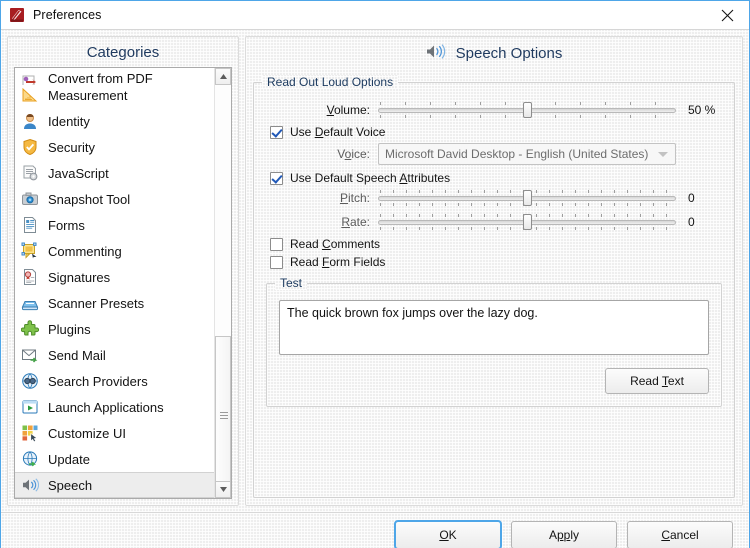 The width and height of the screenshot is (750, 548). What do you see at coordinates (30, 277) in the screenshot?
I see `signatures-icon` at bounding box center [30, 277].